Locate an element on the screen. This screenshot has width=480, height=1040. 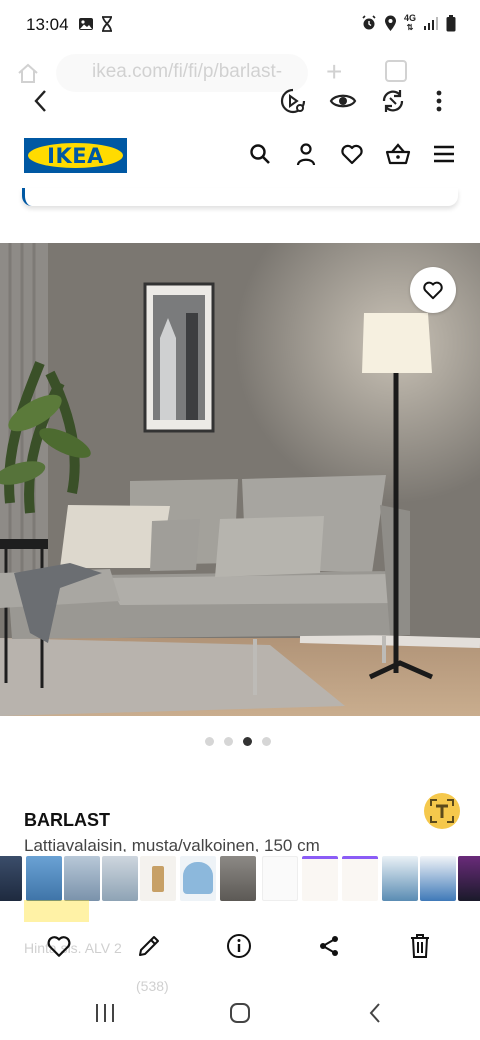
back-icon is located at coordinates (375, 1013).